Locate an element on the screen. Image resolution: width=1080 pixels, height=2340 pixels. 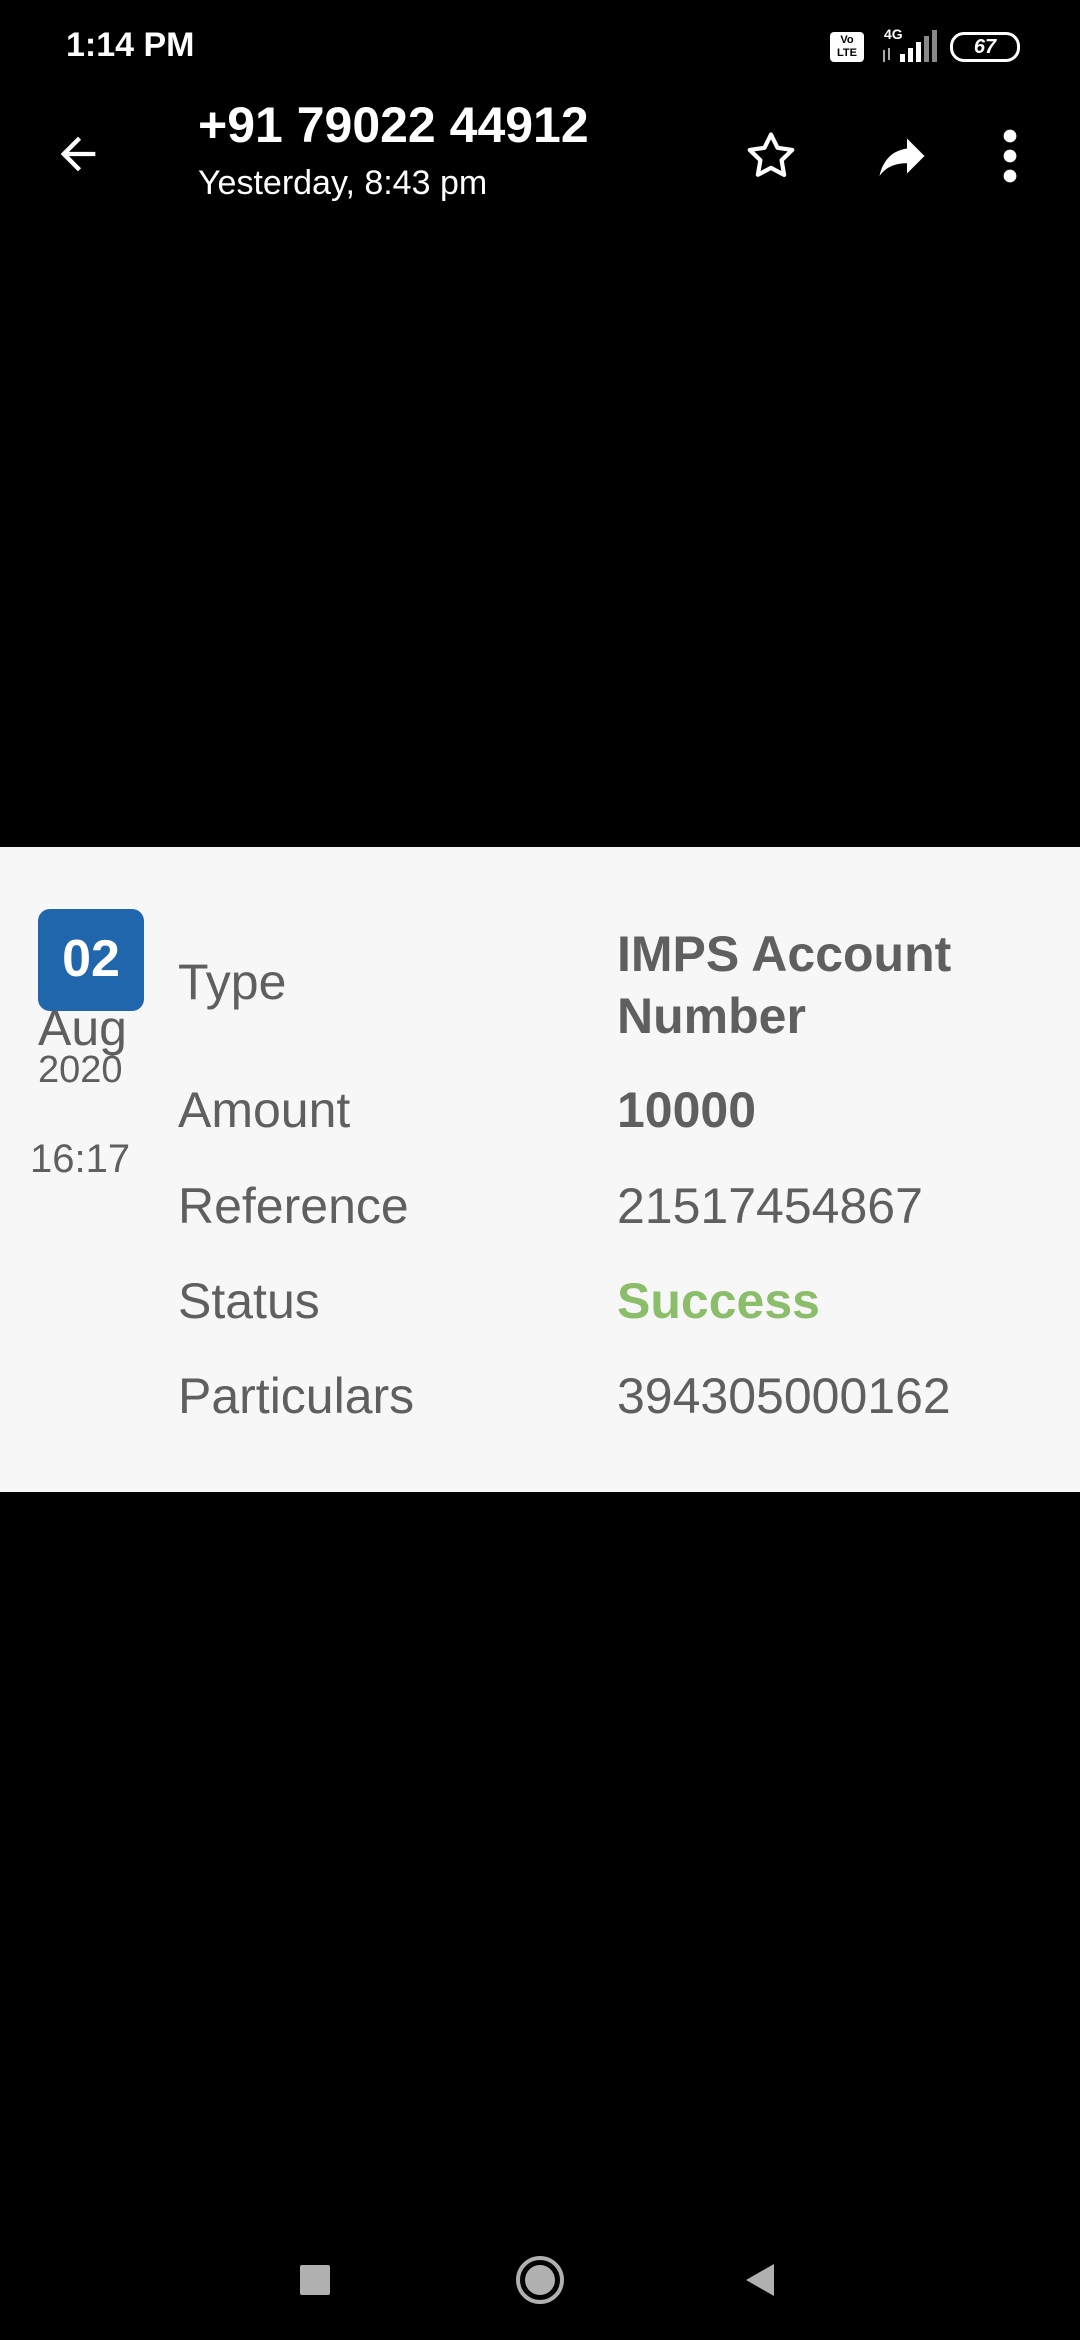
volte-label: Vo LTE is located at coordinates (847, 46).